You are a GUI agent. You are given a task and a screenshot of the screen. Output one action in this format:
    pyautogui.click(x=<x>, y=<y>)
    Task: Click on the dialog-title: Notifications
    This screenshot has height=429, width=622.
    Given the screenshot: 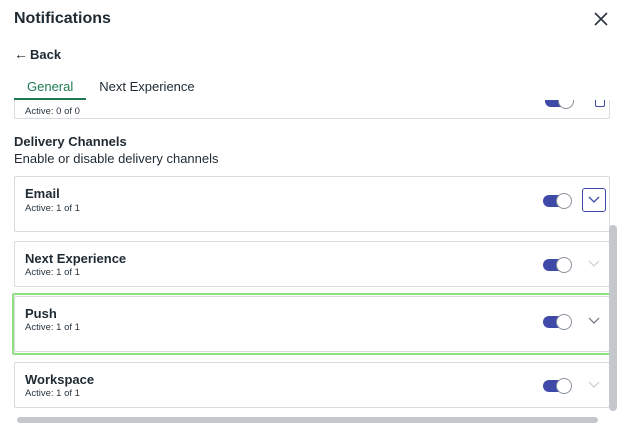 What is the action you would take?
    pyautogui.click(x=62, y=18)
    